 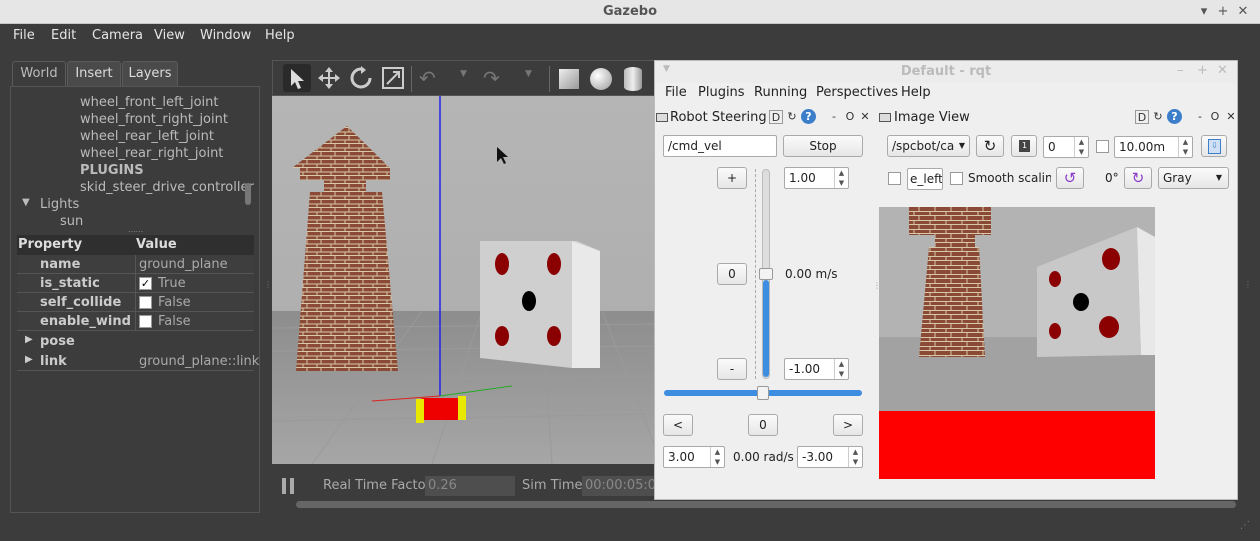 I want to click on tab-insert: Insert, so click(x=94, y=74).